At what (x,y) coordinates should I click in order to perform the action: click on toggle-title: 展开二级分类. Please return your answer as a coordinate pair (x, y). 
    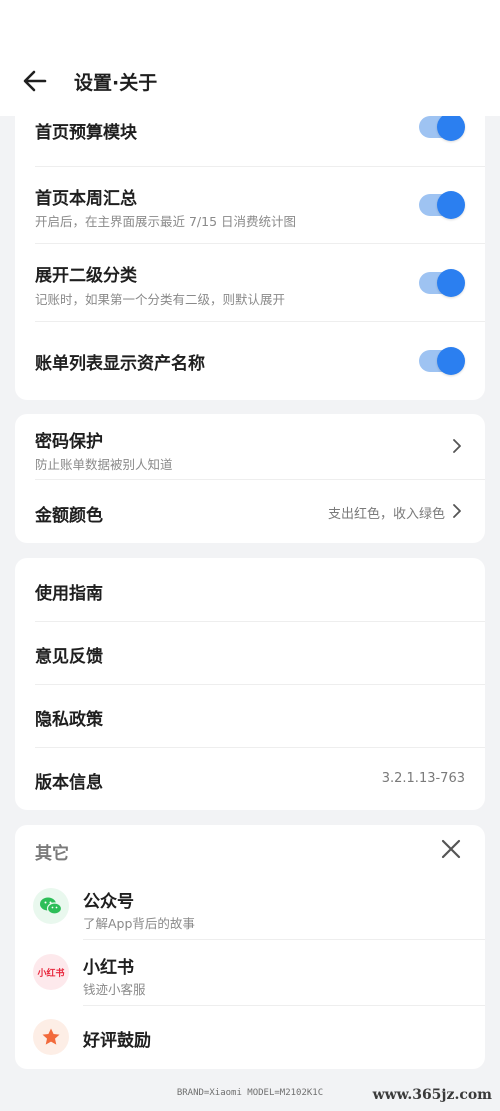
    Looking at the image, I should click on (86, 276).